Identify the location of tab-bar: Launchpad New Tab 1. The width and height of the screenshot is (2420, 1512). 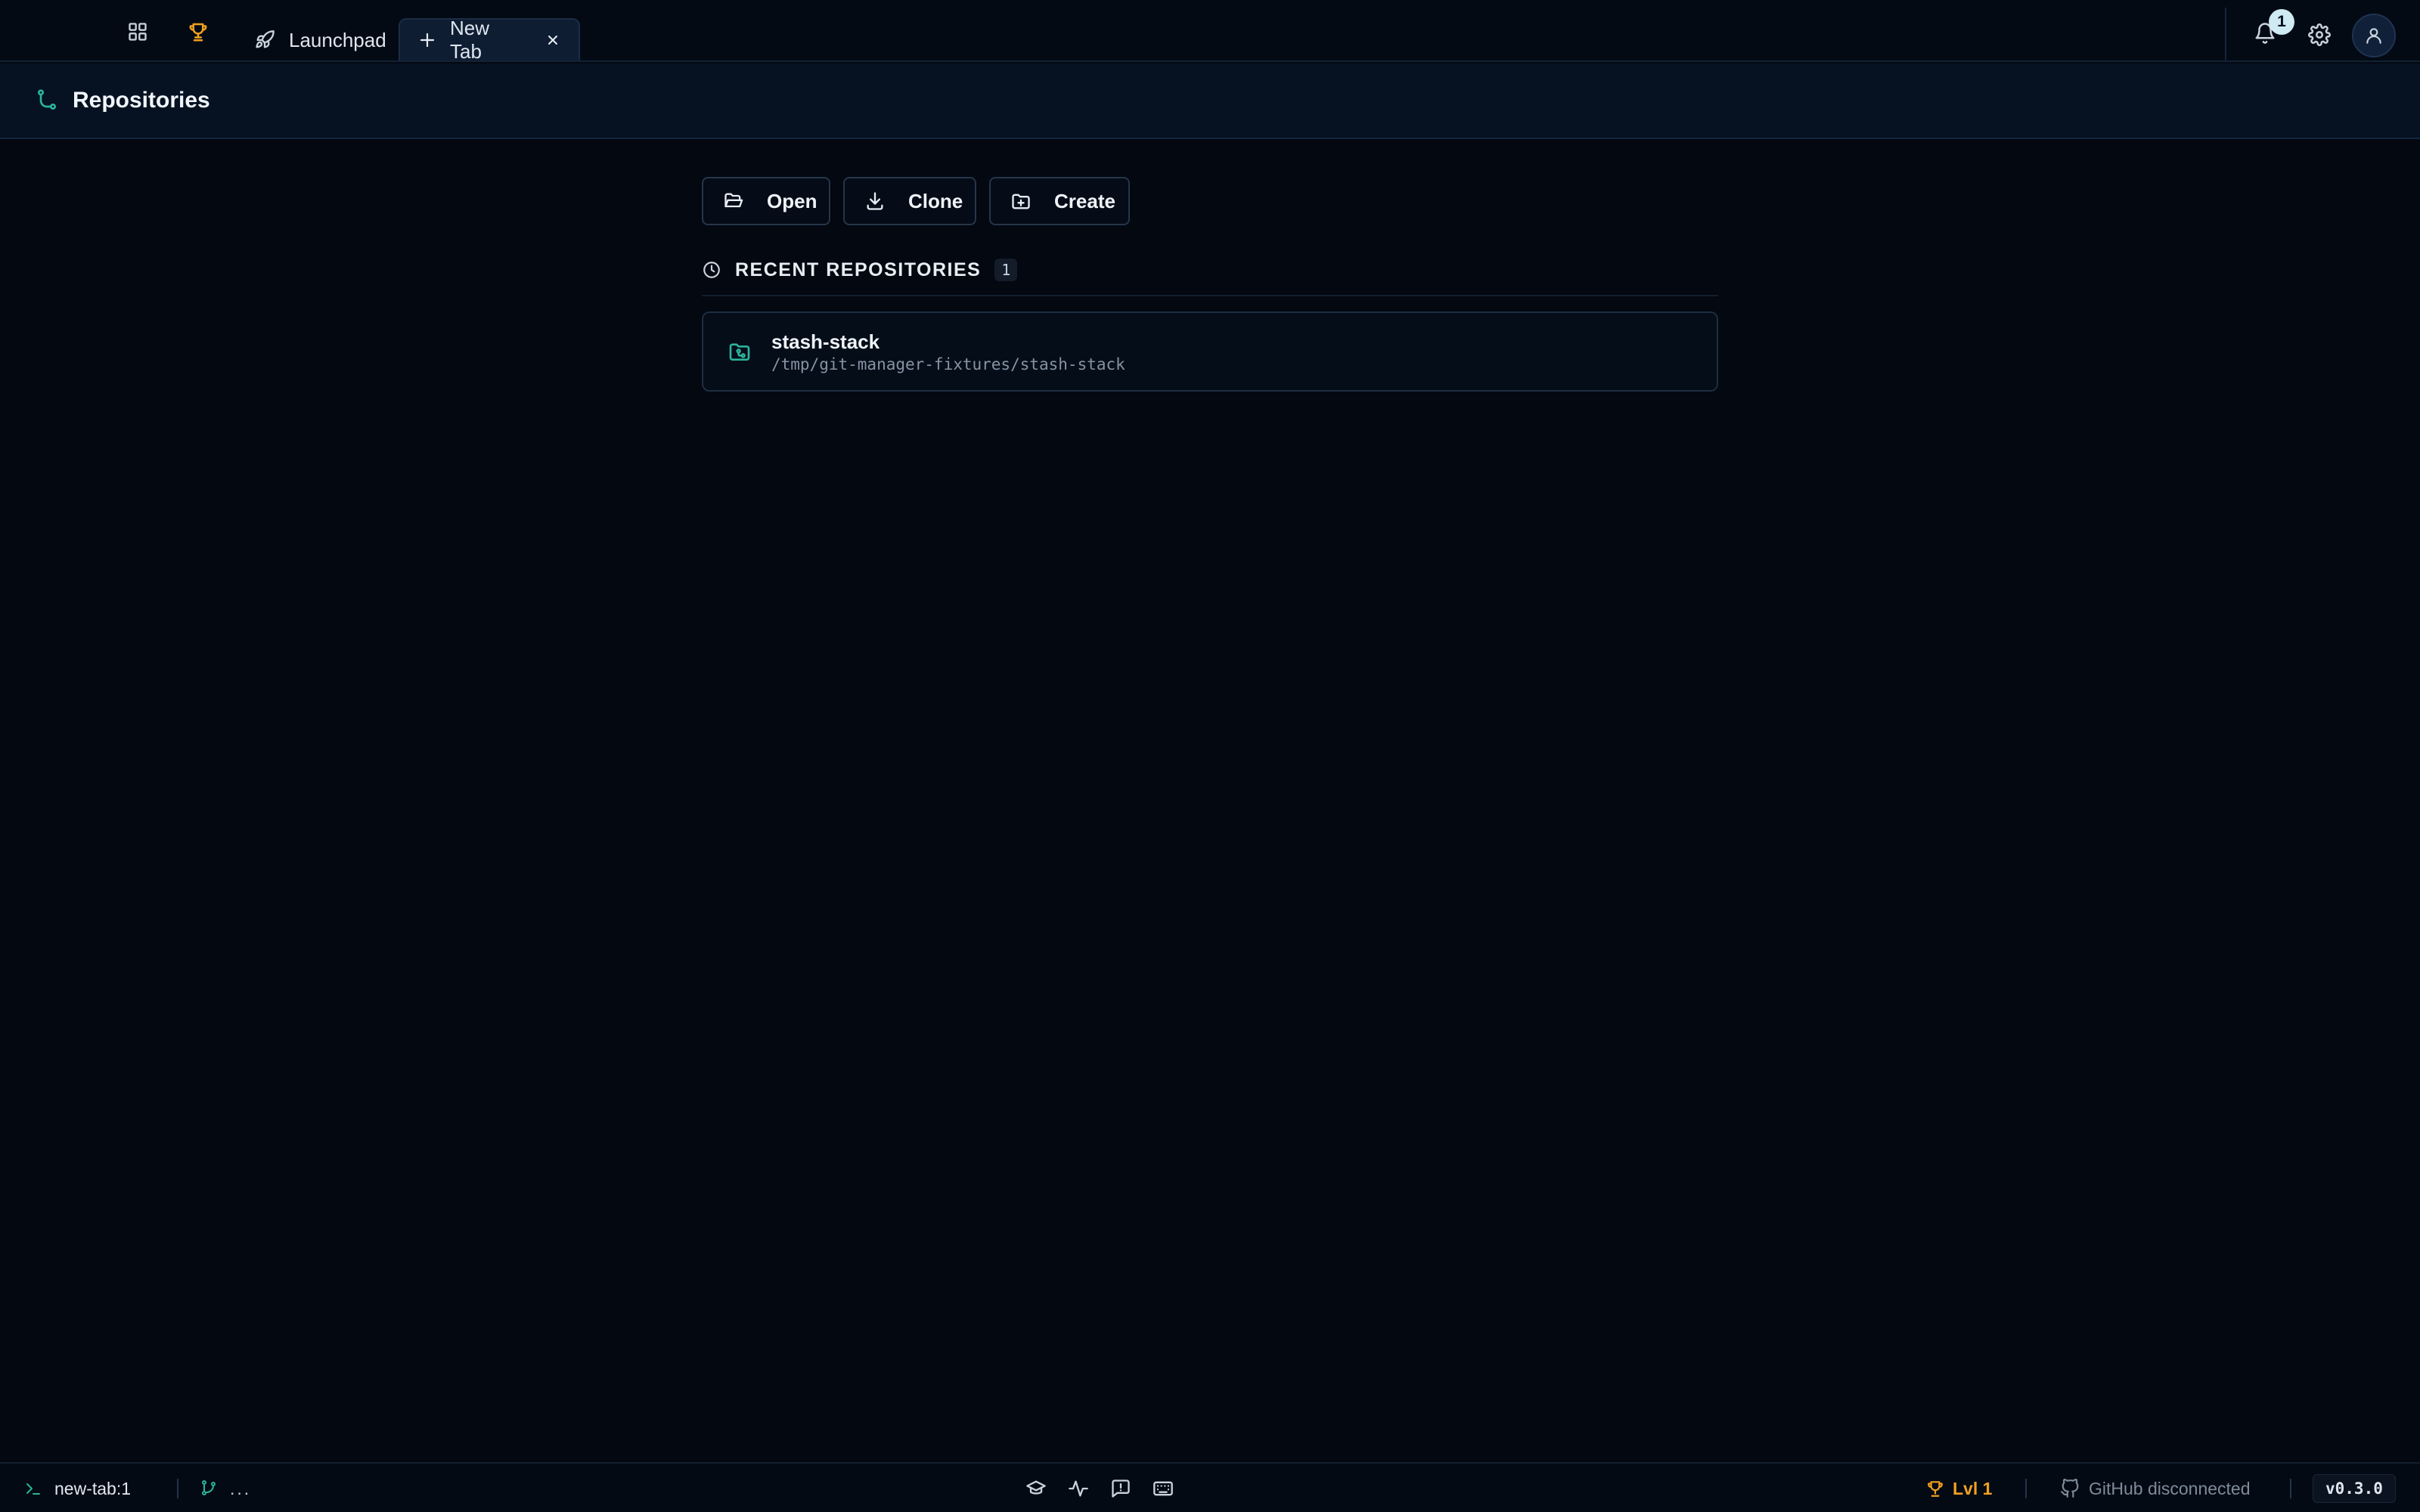
(1210, 32).